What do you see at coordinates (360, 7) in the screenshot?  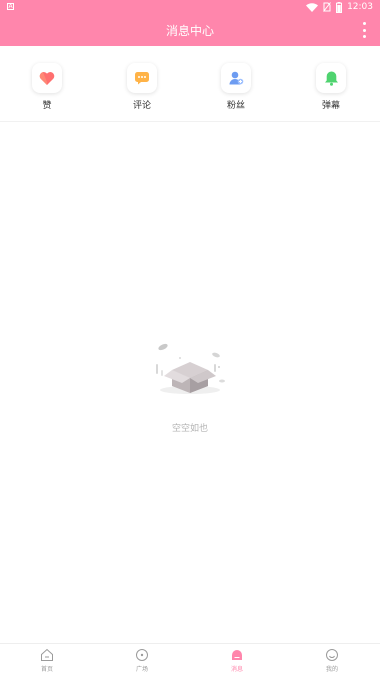 I see `status-time: 12:03` at bounding box center [360, 7].